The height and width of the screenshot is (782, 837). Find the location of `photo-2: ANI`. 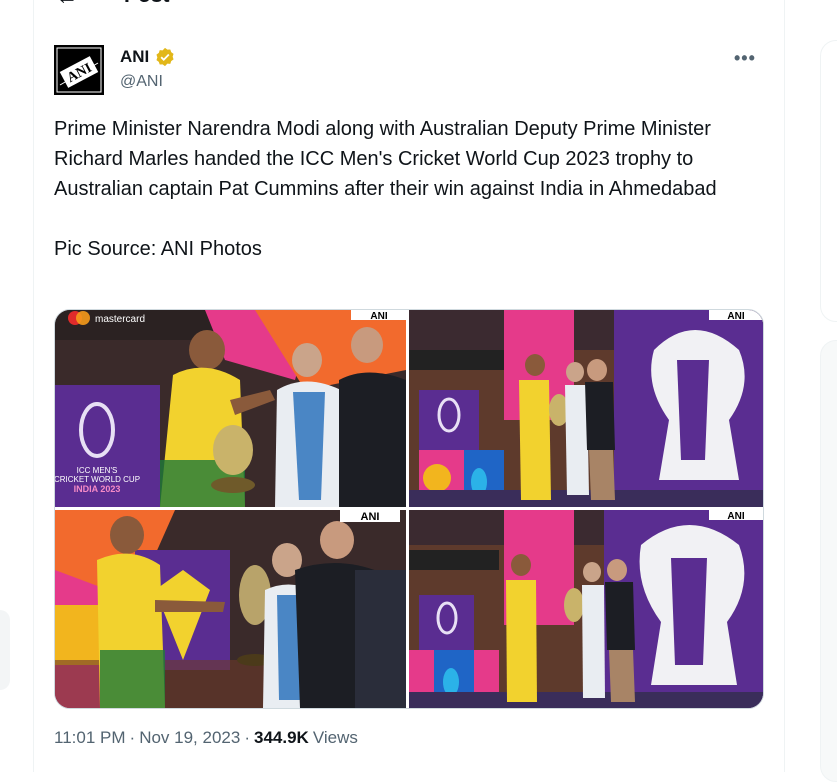

photo-2: ANI is located at coordinates (586, 408).